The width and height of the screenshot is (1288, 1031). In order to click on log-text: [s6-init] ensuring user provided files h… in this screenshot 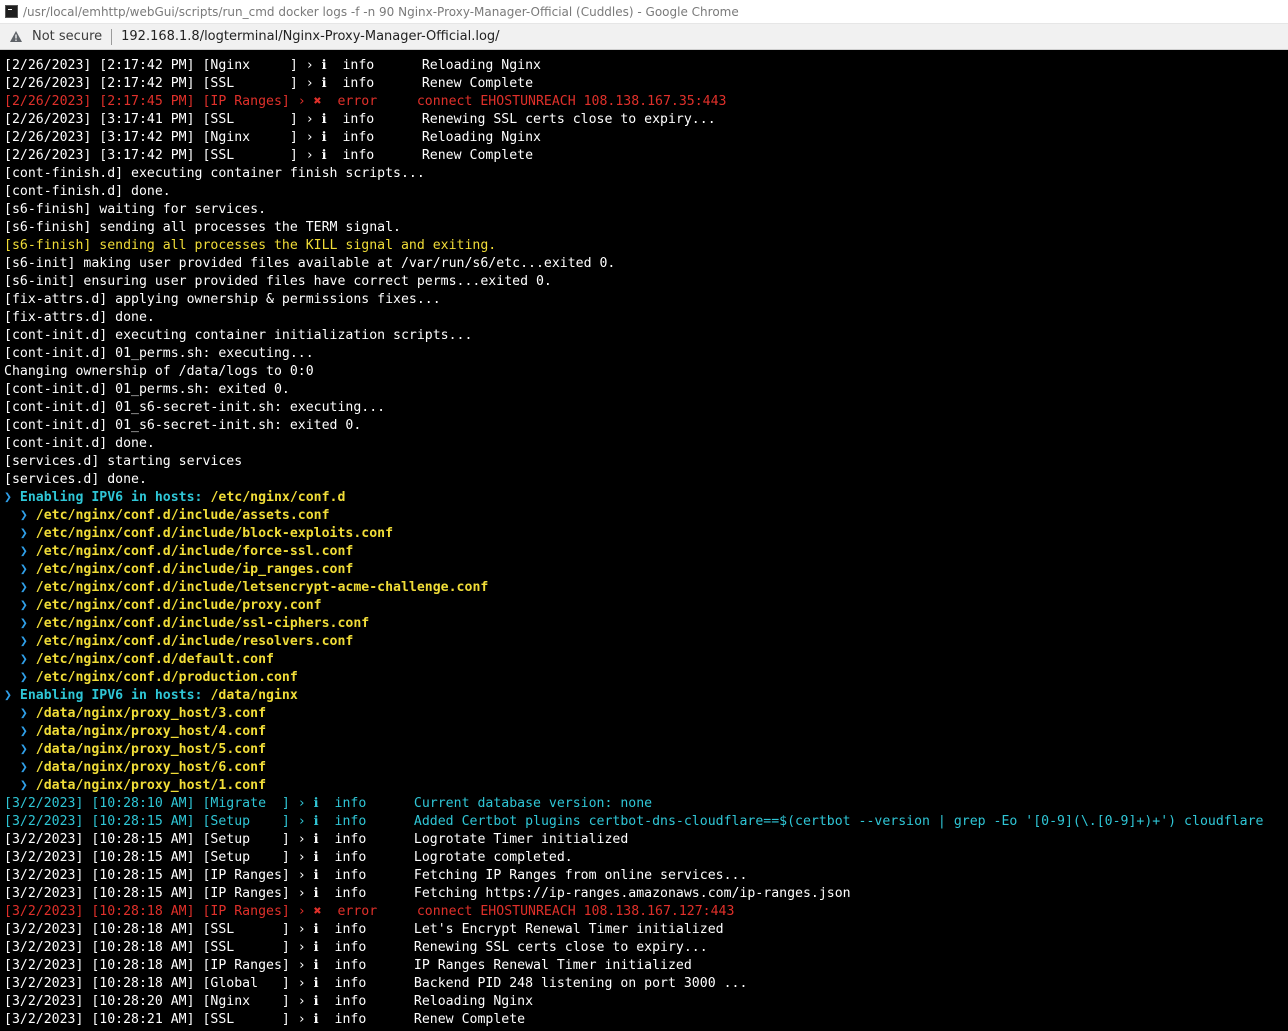, I will do `click(278, 281)`.